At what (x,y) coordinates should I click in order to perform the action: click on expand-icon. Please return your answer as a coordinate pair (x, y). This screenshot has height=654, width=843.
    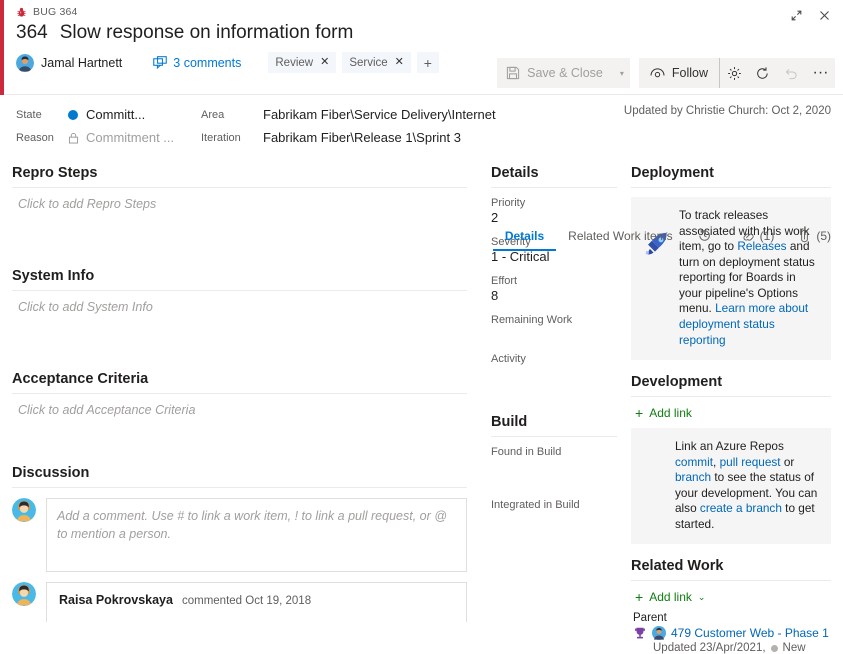
    Looking at the image, I should click on (796, 15).